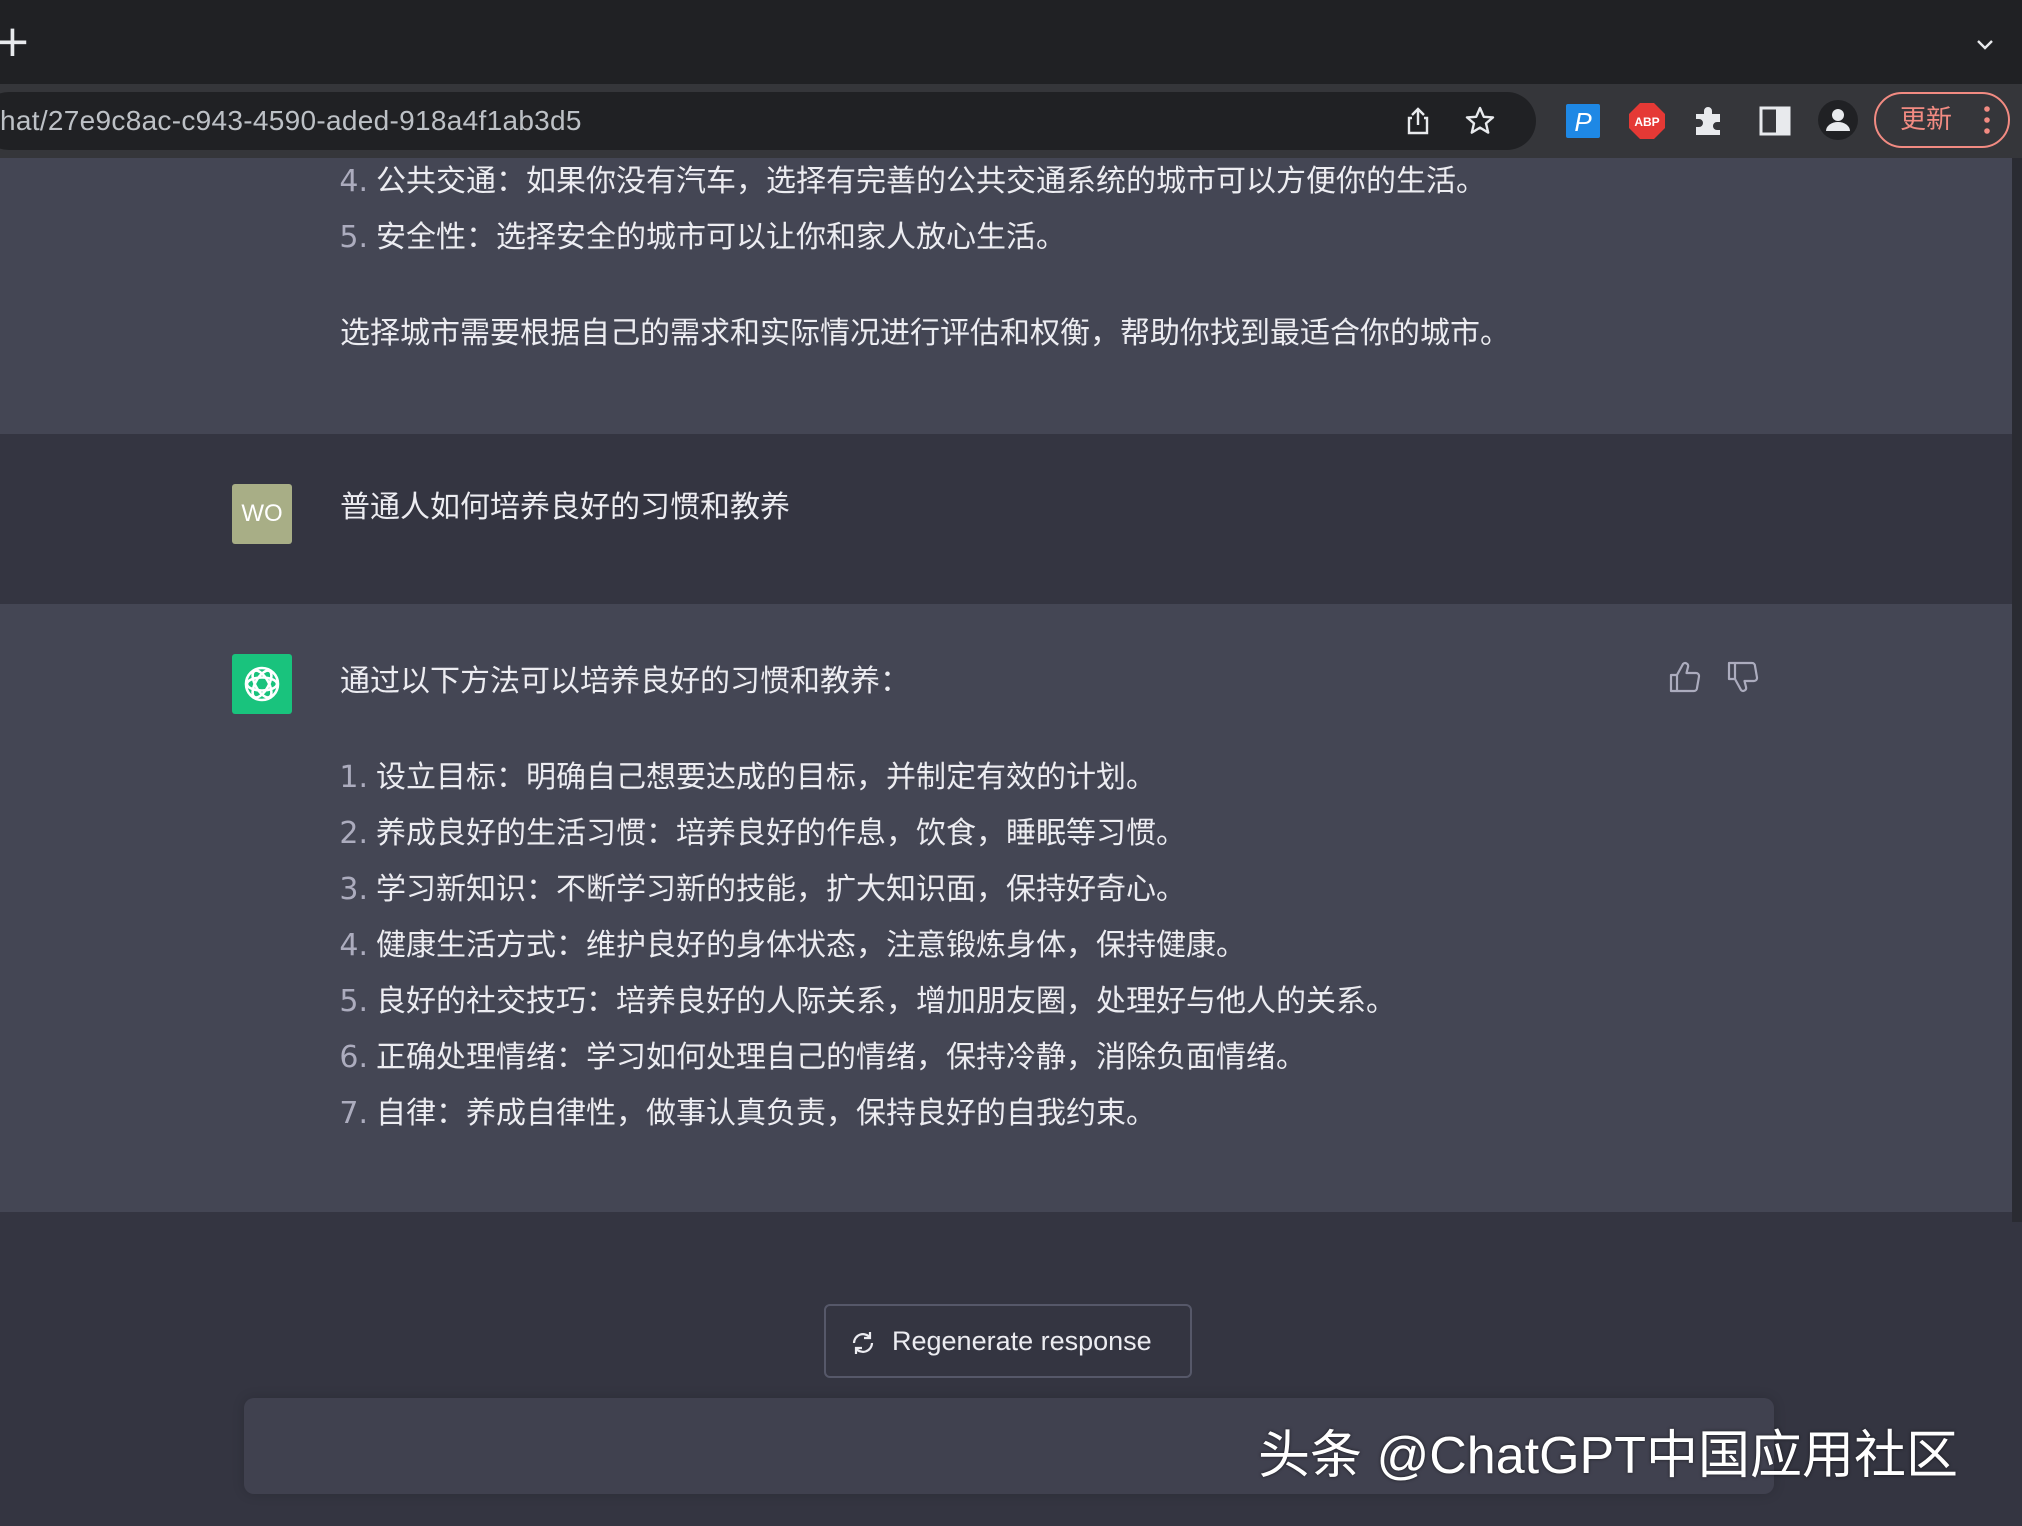 The width and height of the screenshot is (2022, 1526). What do you see at coordinates (841, 1057) in the screenshot?
I see `list-text: 正确处理情绪：学习如何处理自己的情绪，保持冷静，消除负面情绪。` at bounding box center [841, 1057].